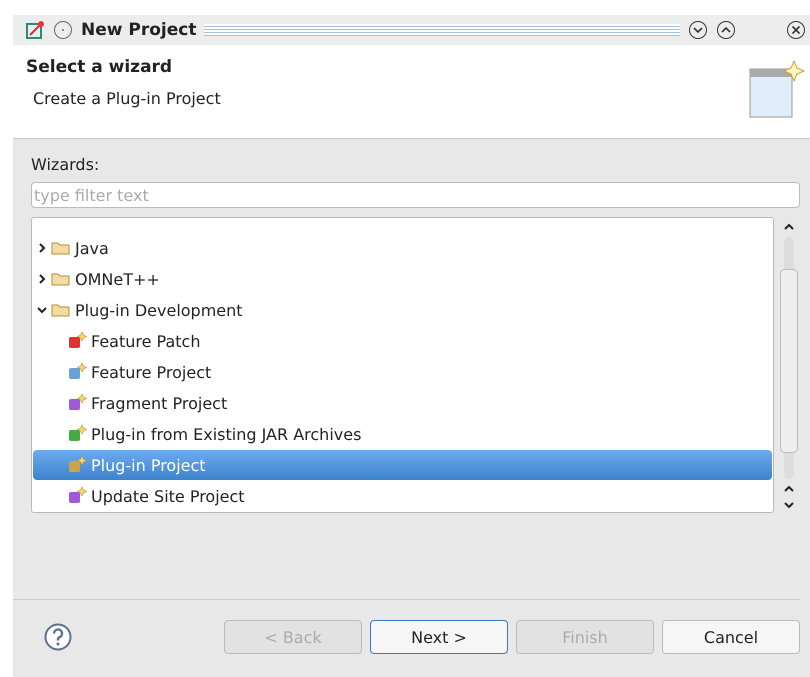 The height and width of the screenshot is (677, 810). I want to click on app-icon, so click(35, 30).